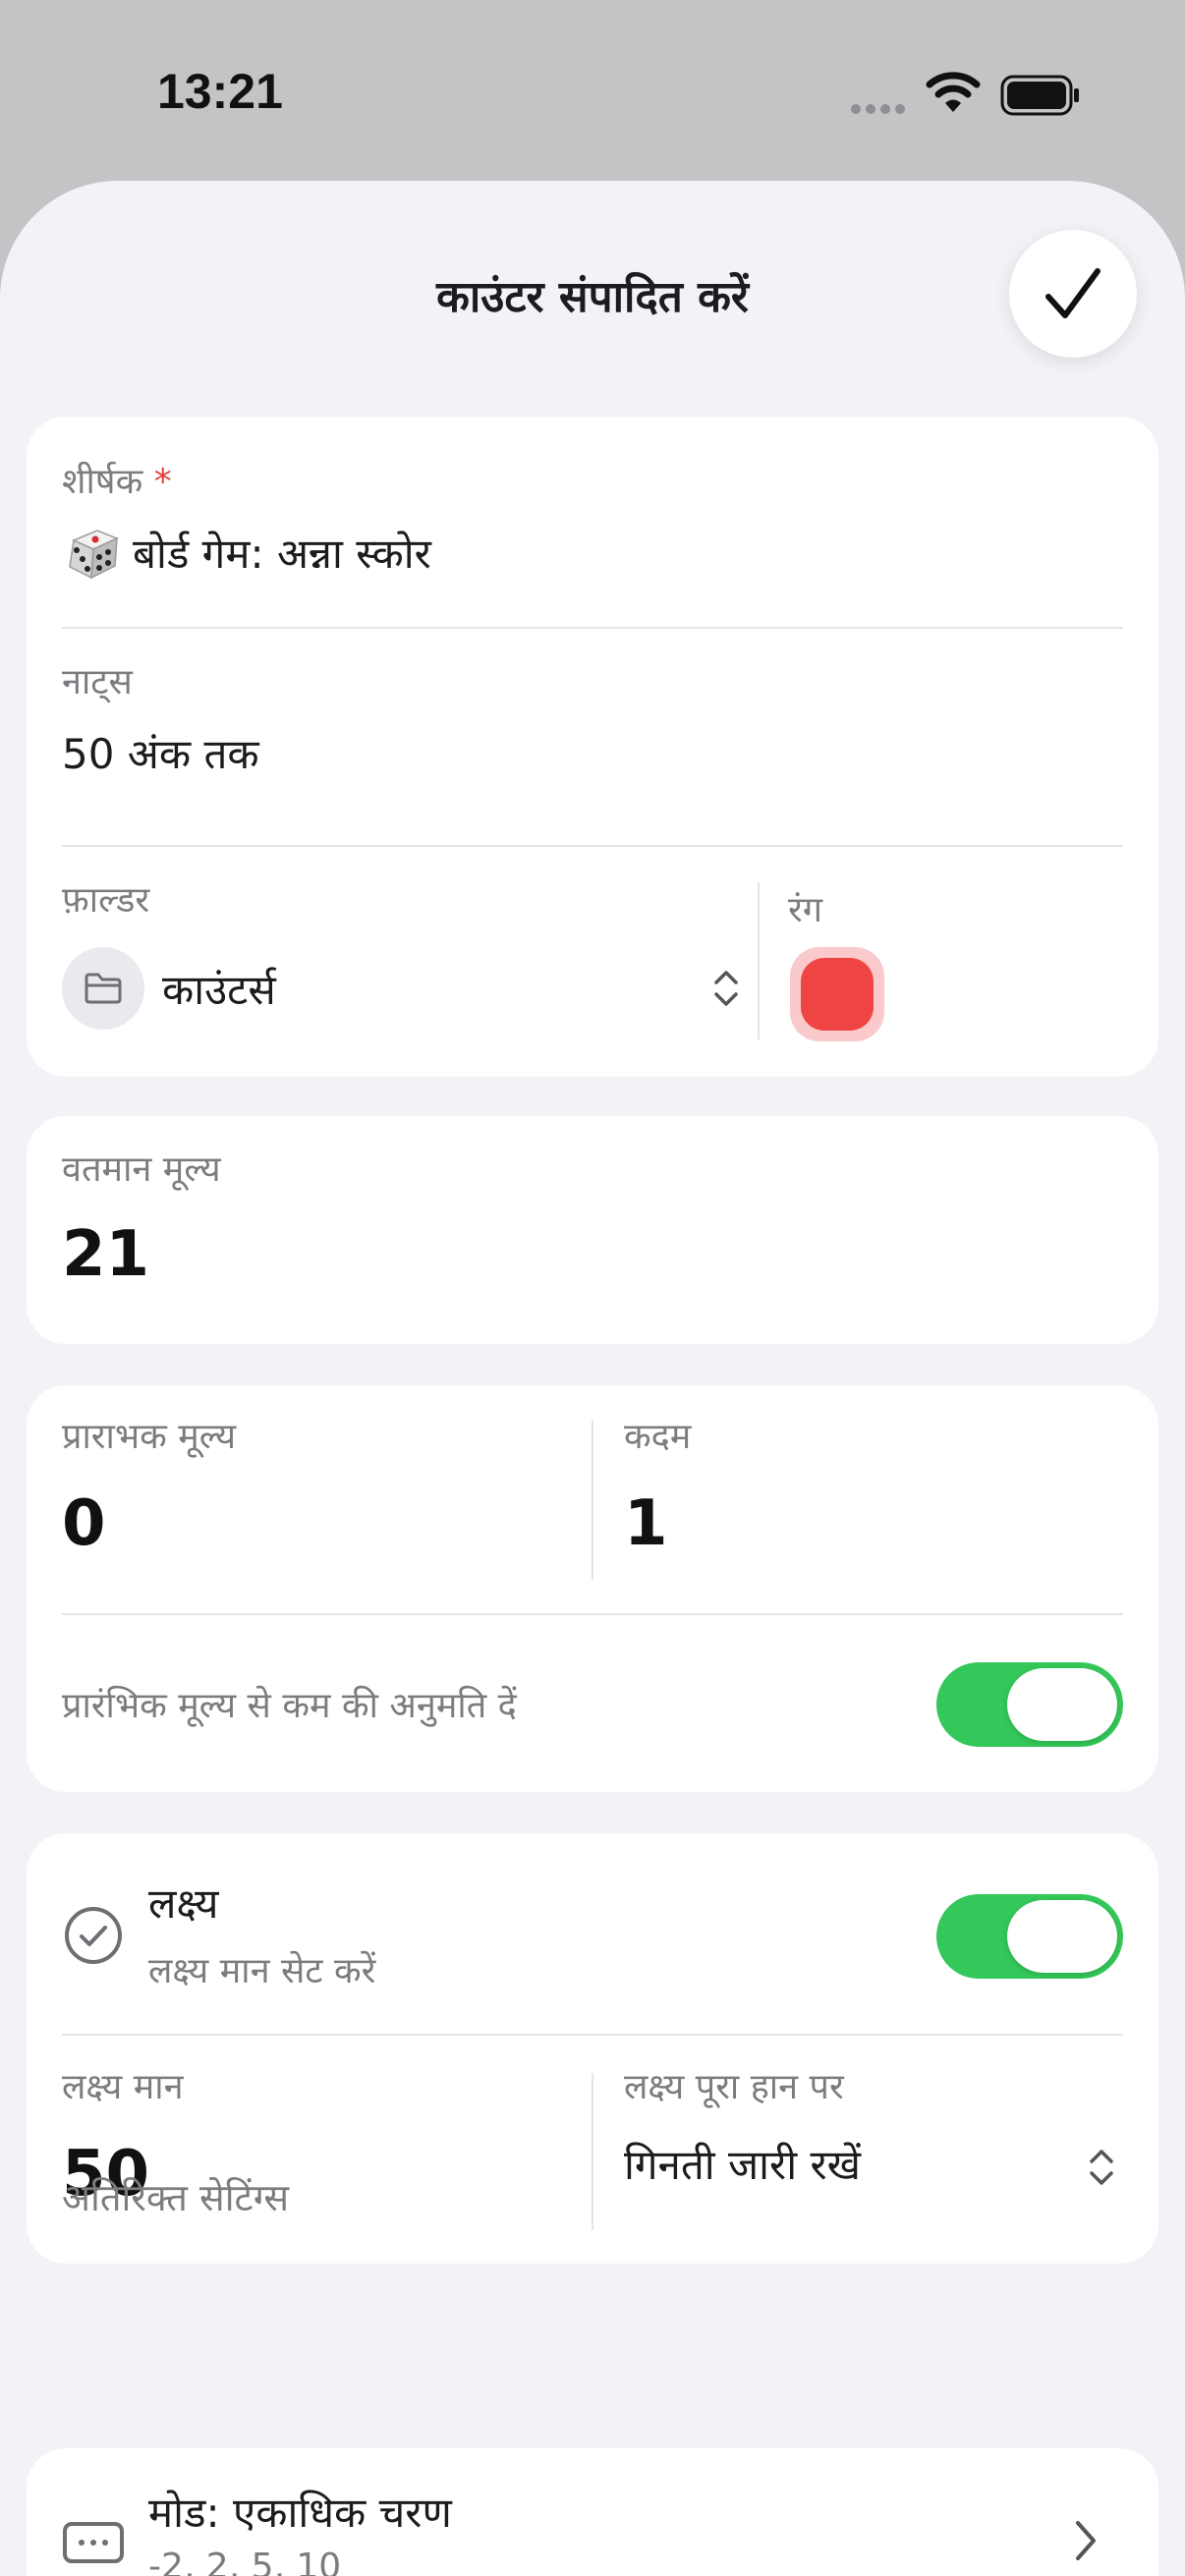  I want to click on mode-row: मोड: एकाधिक चरण -2, 2, 5, 10, so click(592, 2512).